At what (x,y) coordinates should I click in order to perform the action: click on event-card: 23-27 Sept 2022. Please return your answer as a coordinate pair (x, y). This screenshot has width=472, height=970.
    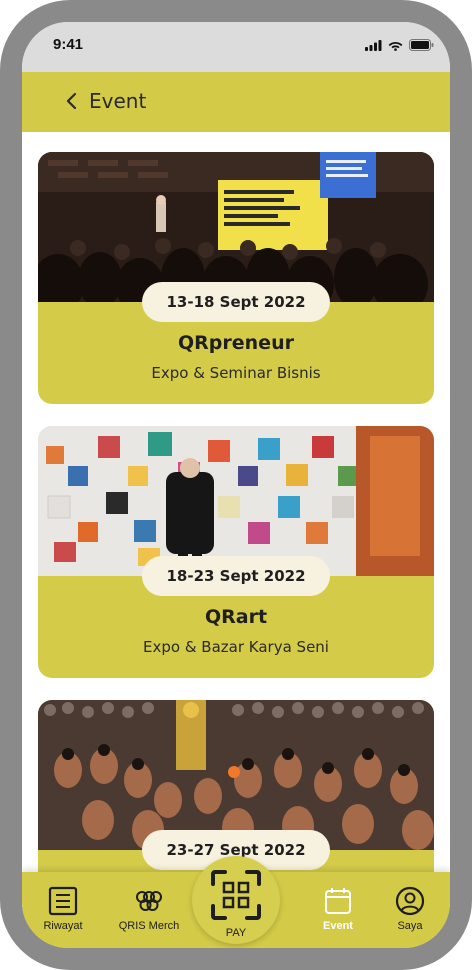
    Looking at the image, I should click on (236, 786).